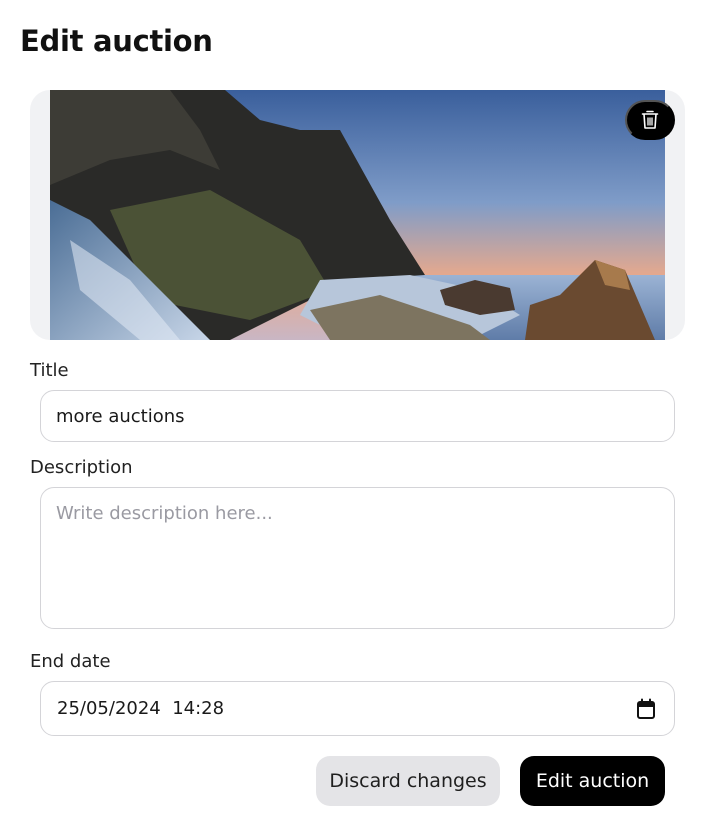 This screenshot has height=836, width=715. I want to click on title-input, so click(357, 416).